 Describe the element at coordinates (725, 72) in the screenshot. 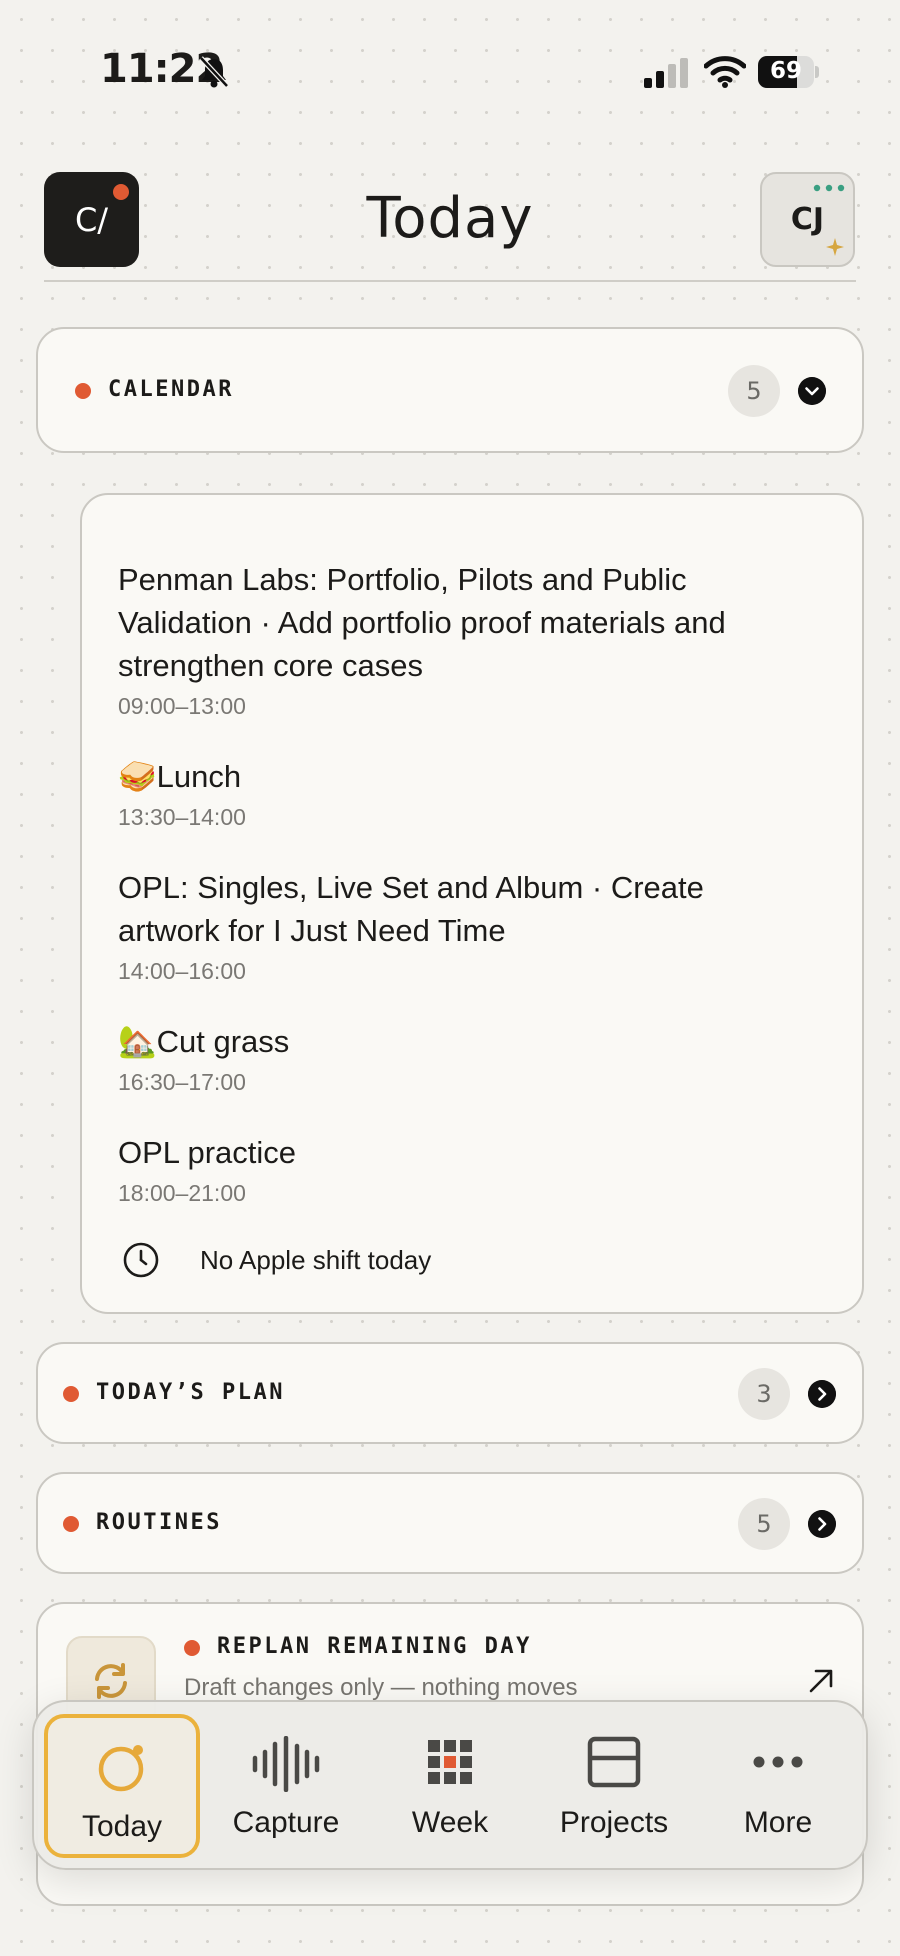

I see `wifi-icon` at that location.